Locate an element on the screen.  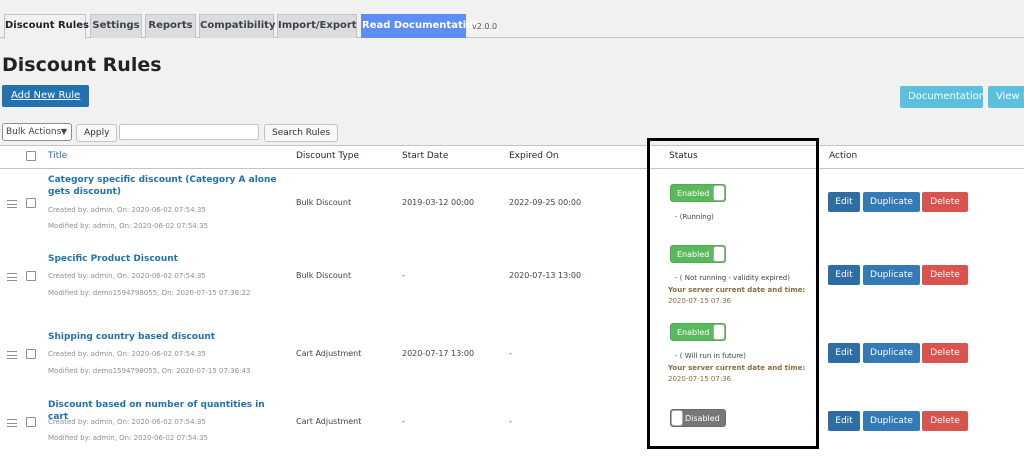
apply-button: Apply is located at coordinates (97, 133).